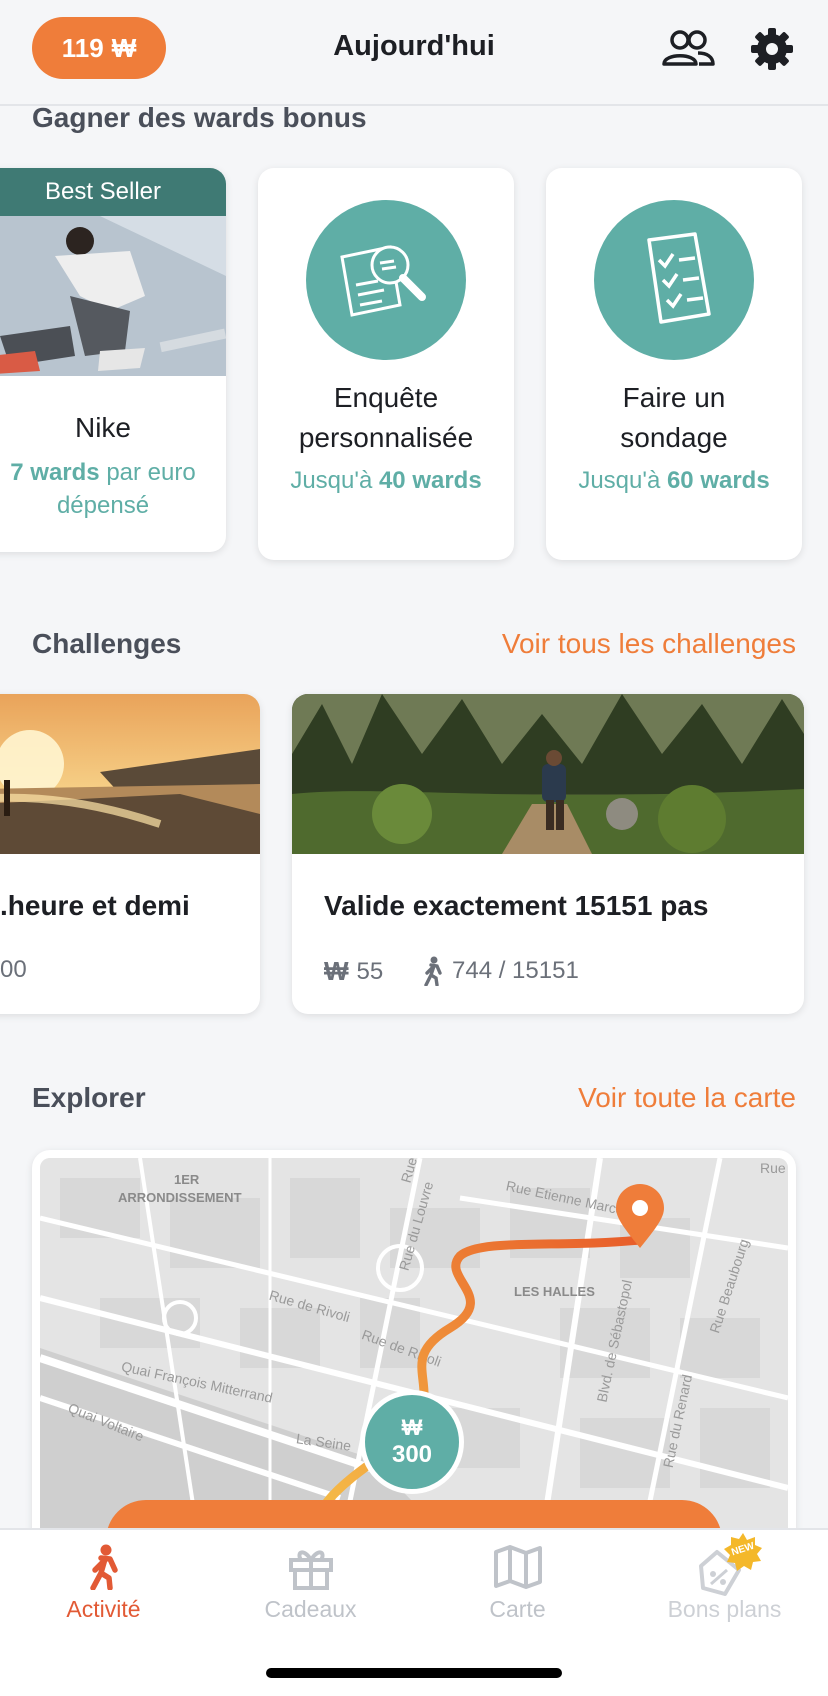 The height and width of the screenshot is (1696, 828). What do you see at coordinates (743, 1552) in the screenshot?
I see `new-badge: NEW` at bounding box center [743, 1552].